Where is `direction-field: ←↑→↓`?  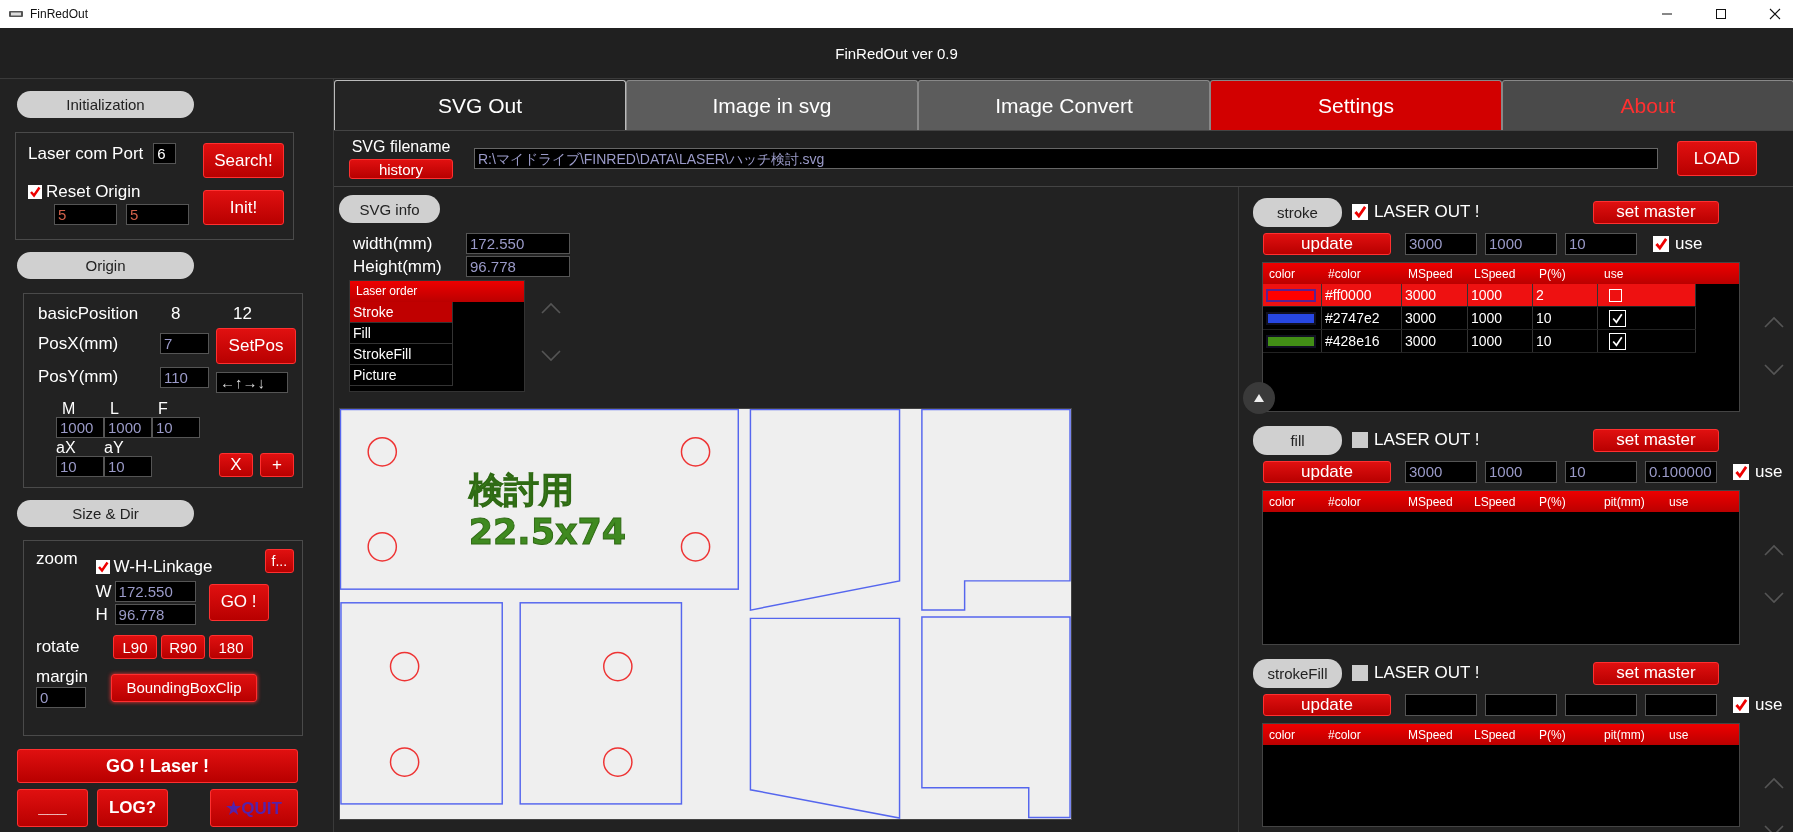 direction-field: ←↑→↓ is located at coordinates (252, 382).